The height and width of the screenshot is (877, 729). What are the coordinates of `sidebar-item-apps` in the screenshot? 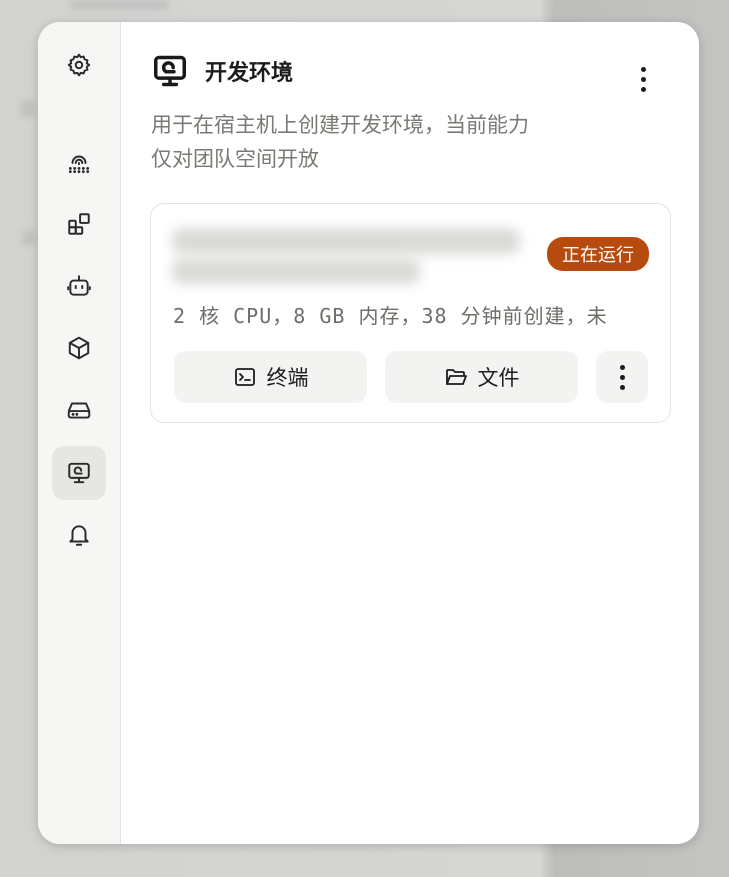 It's located at (79, 224).